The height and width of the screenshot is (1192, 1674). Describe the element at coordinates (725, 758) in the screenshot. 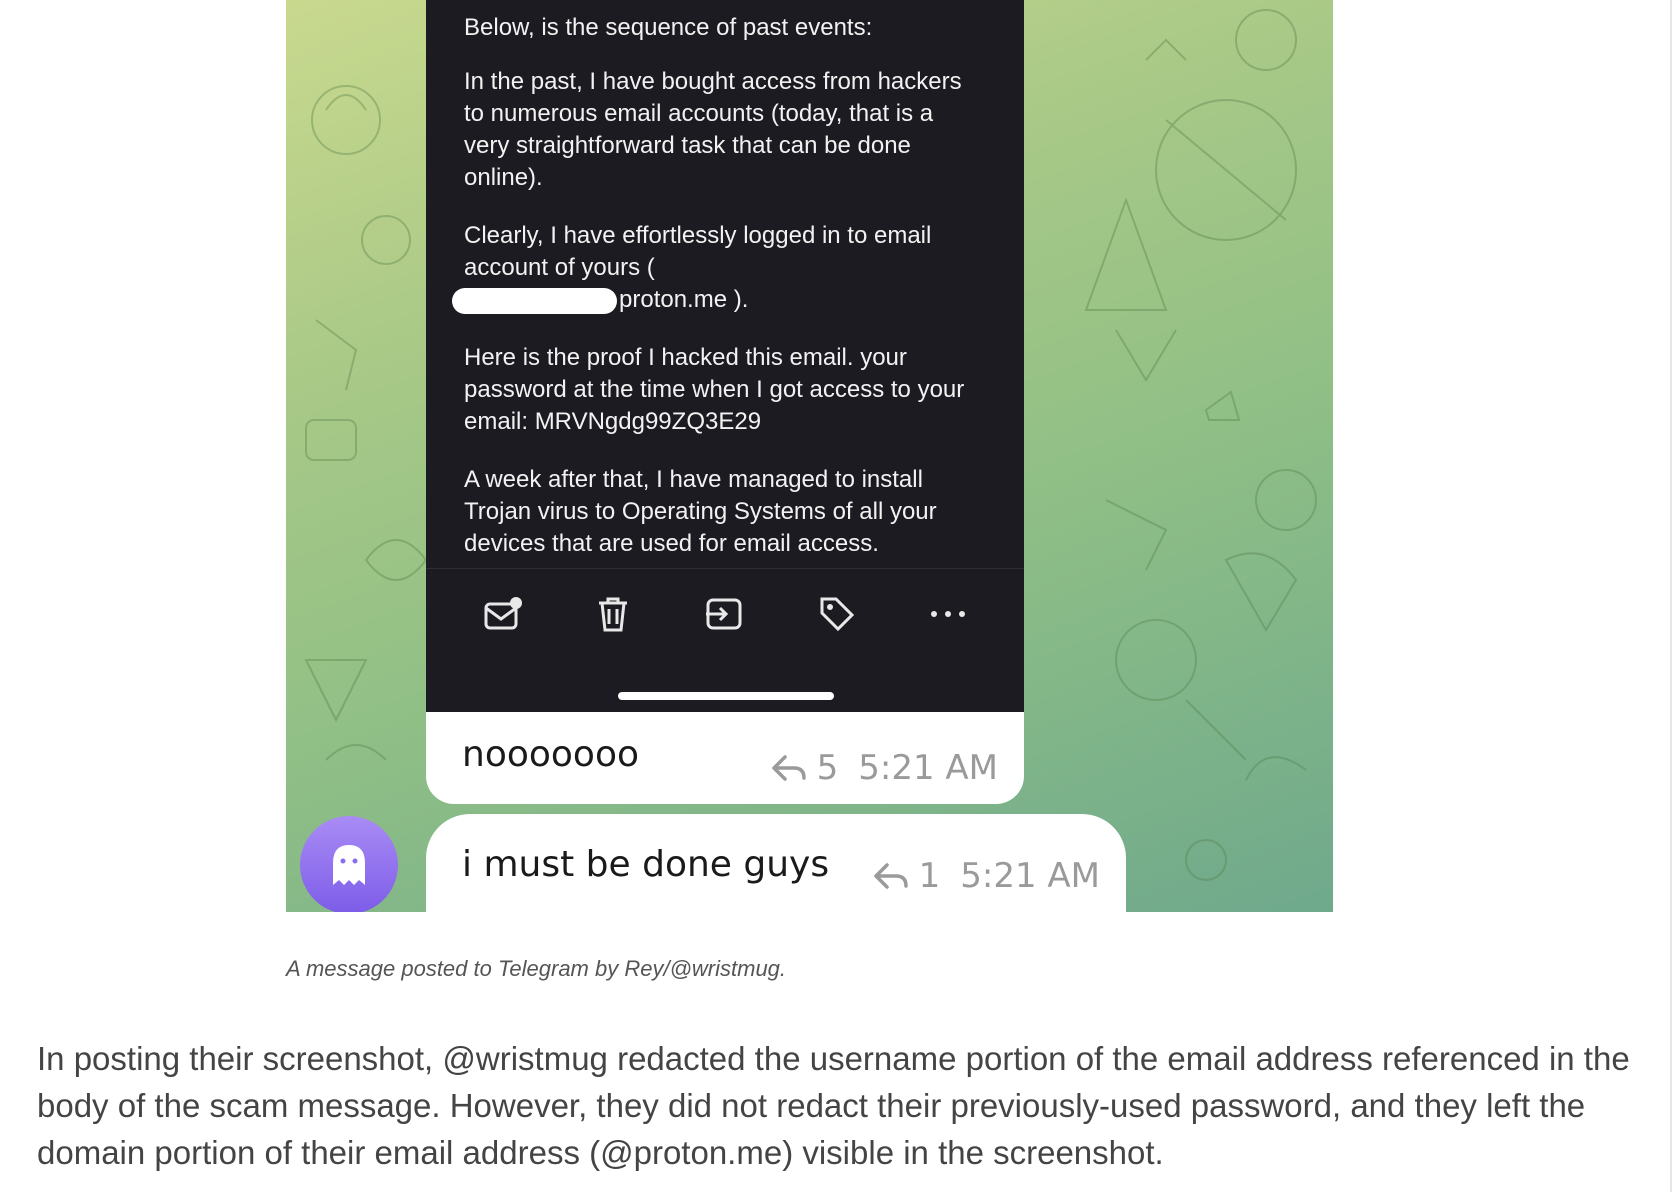

I see `chat-message: nooooooo 5 5:21 AM` at that location.